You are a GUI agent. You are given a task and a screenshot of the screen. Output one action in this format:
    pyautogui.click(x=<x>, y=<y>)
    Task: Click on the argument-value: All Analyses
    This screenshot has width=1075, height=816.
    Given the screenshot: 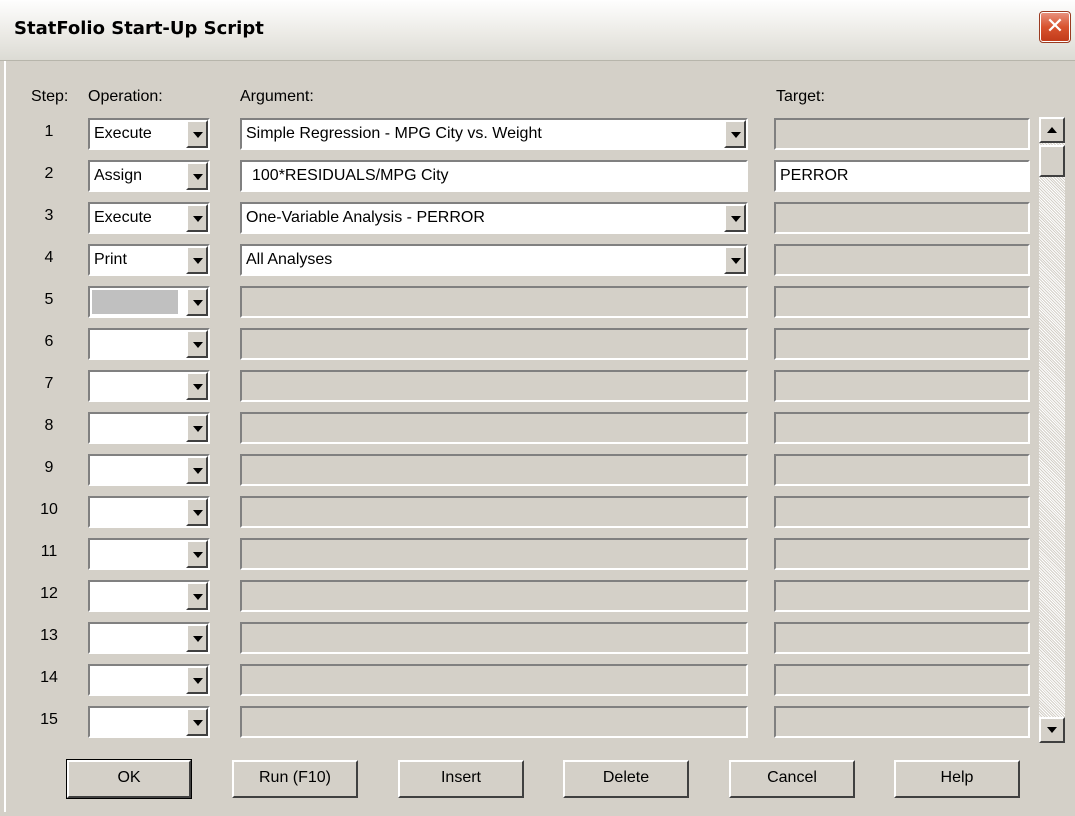 What is the action you would take?
    pyautogui.click(x=289, y=259)
    